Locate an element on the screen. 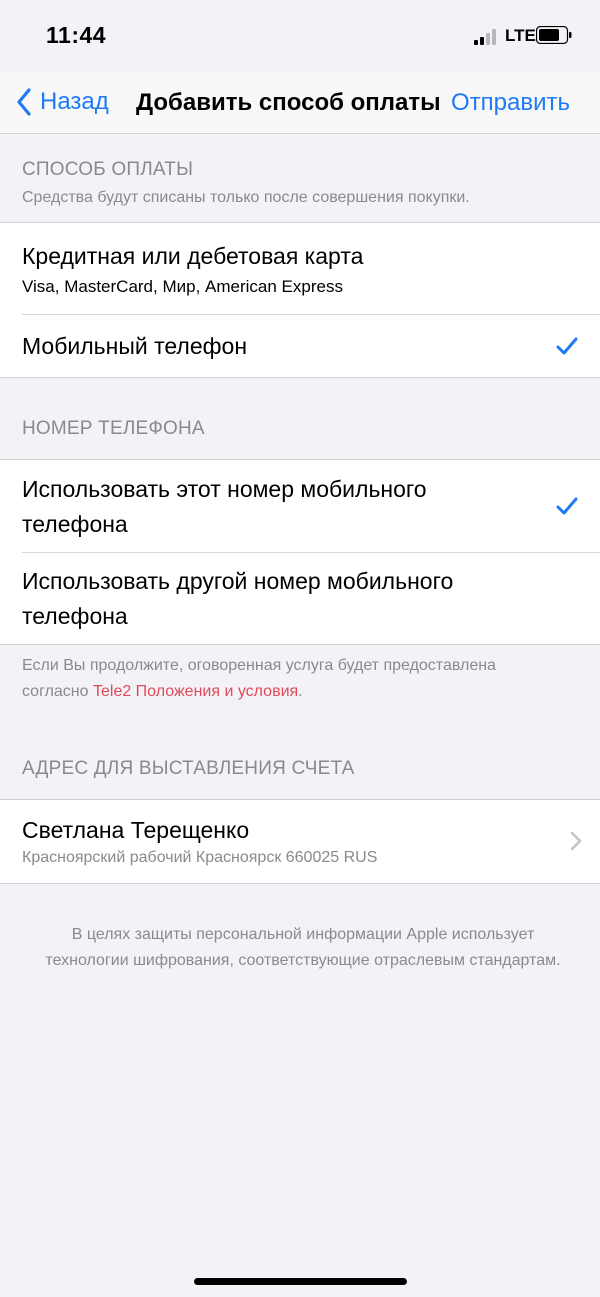 This screenshot has height=1297, width=600. status-bar: 11:44 LTE is located at coordinates (300, 36).